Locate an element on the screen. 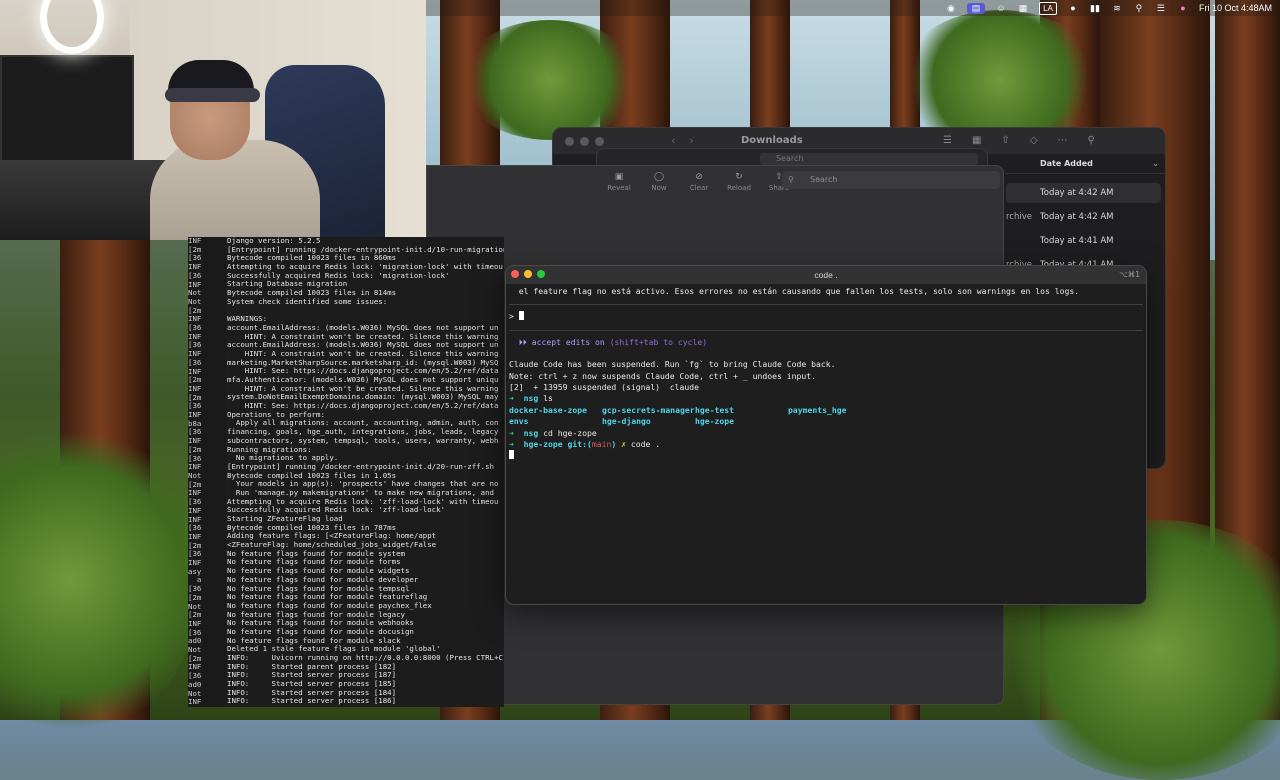 This screenshot has width=1280, height=780. log-line: System check identified some issues: is located at coordinates (307, 301).